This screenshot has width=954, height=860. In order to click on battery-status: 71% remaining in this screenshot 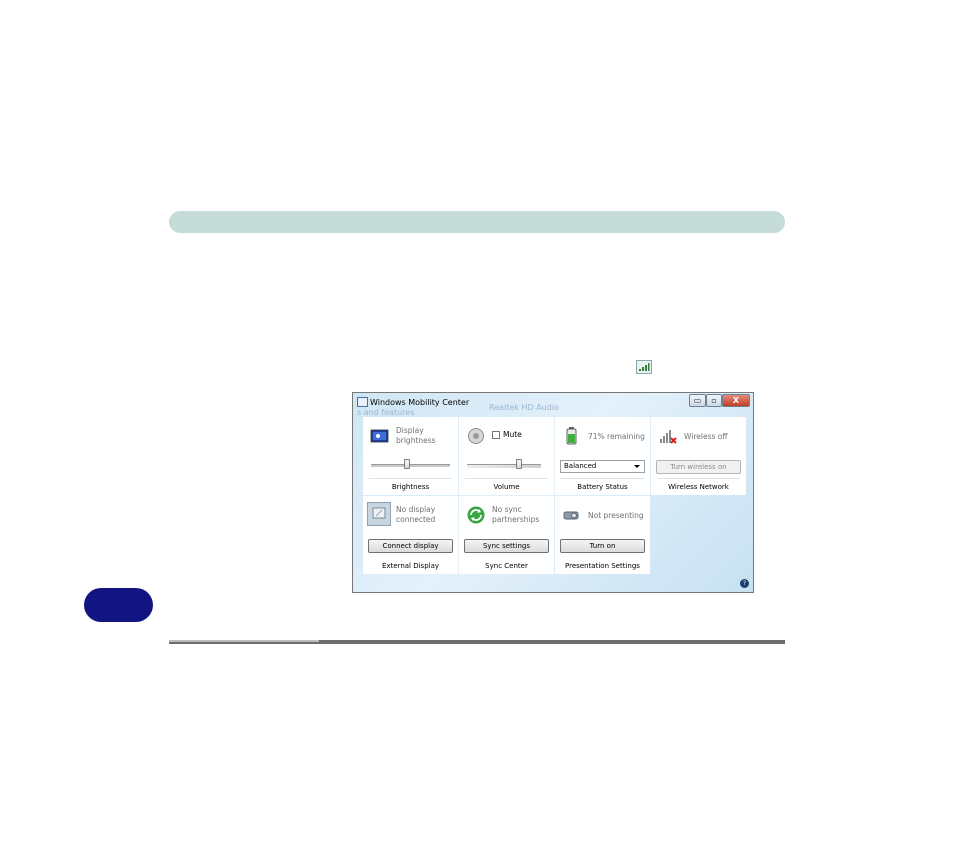, I will do `click(616, 436)`.